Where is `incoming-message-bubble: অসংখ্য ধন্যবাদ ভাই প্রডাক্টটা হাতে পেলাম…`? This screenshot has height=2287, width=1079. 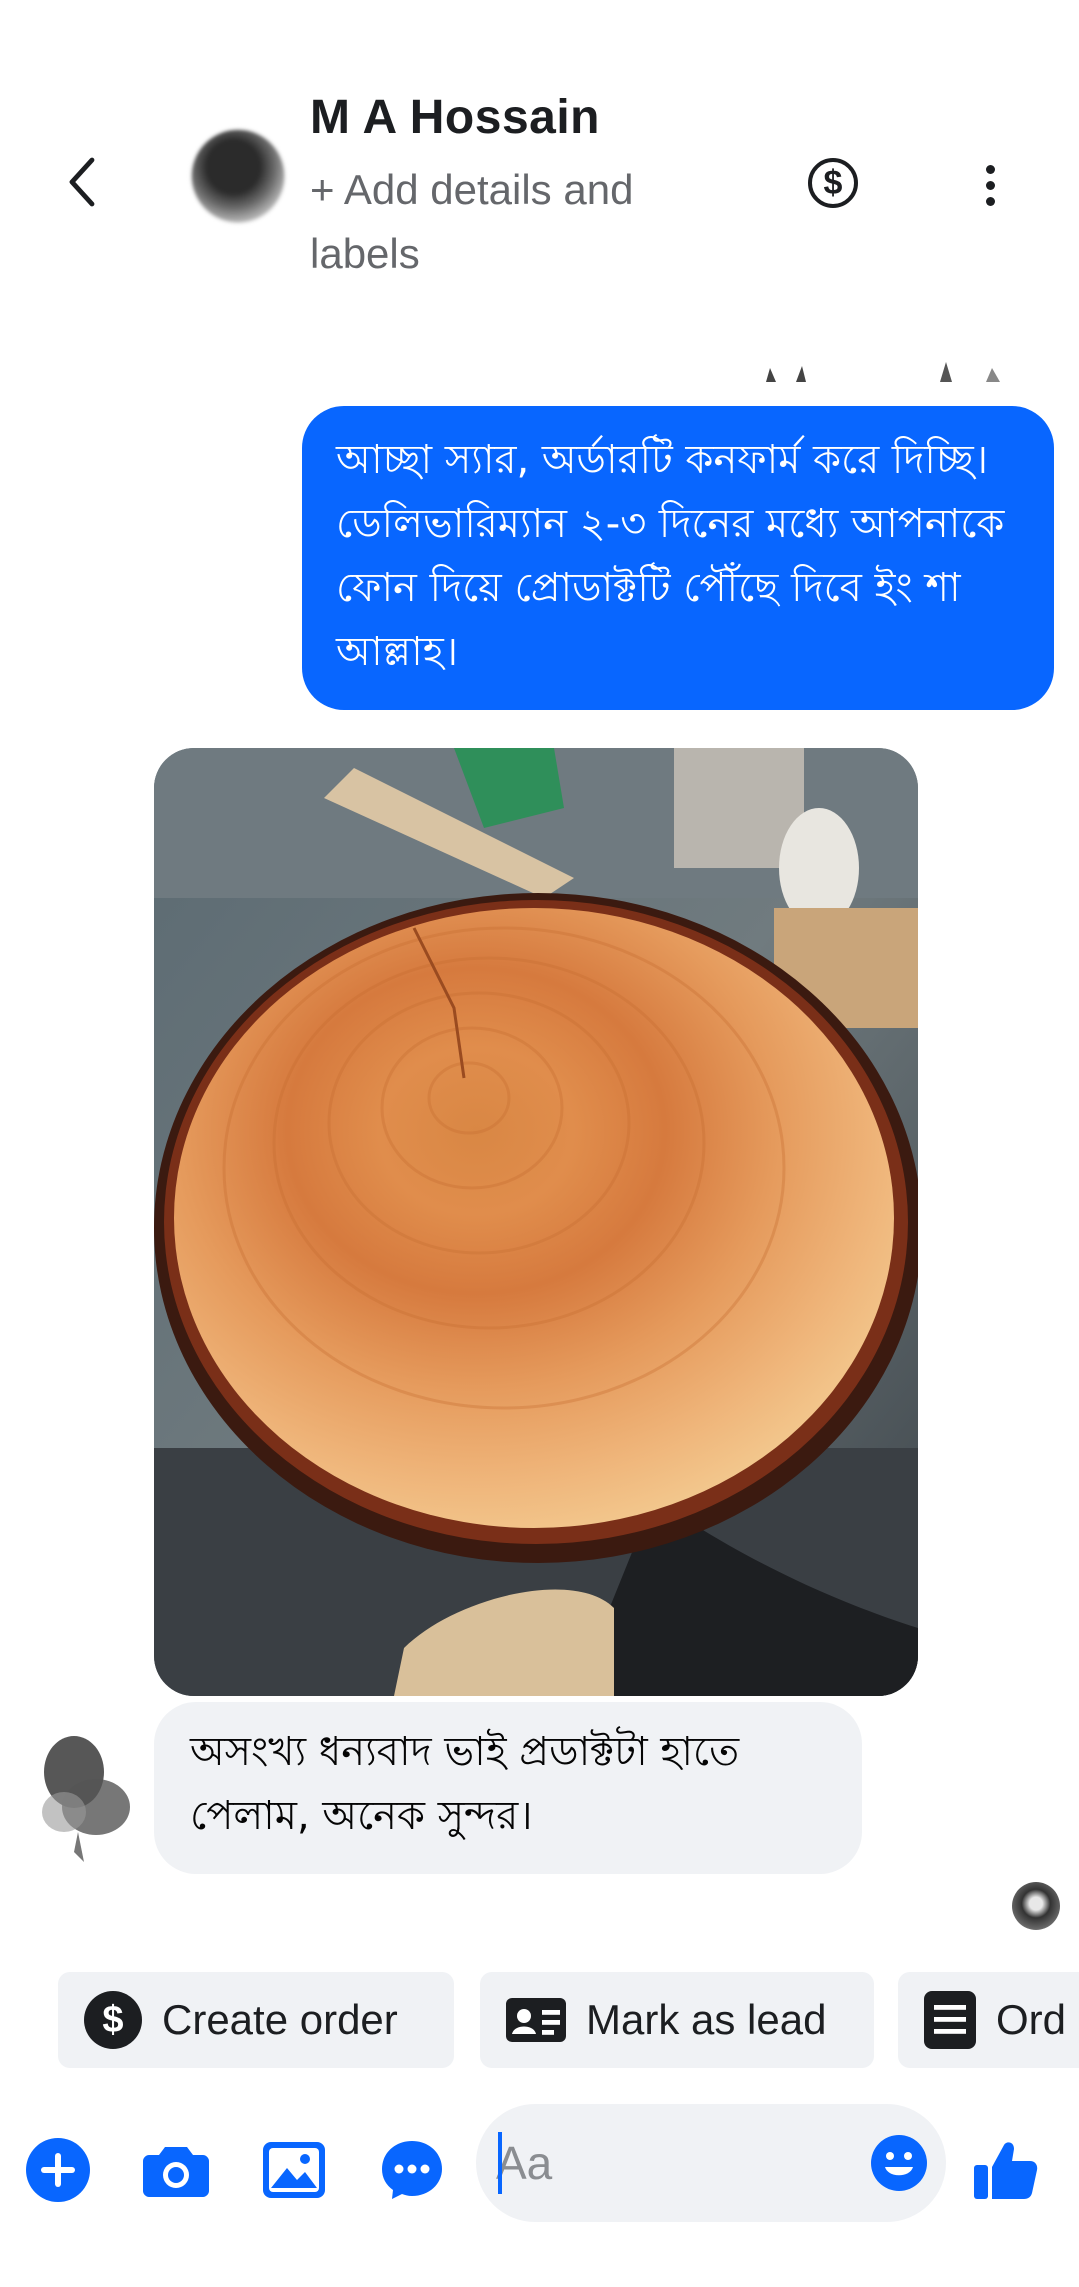 incoming-message-bubble: অসংখ্য ধন্যবাদ ভাই প্রডাক্টটা হাতে পেলাম… is located at coordinates (508, 1788).